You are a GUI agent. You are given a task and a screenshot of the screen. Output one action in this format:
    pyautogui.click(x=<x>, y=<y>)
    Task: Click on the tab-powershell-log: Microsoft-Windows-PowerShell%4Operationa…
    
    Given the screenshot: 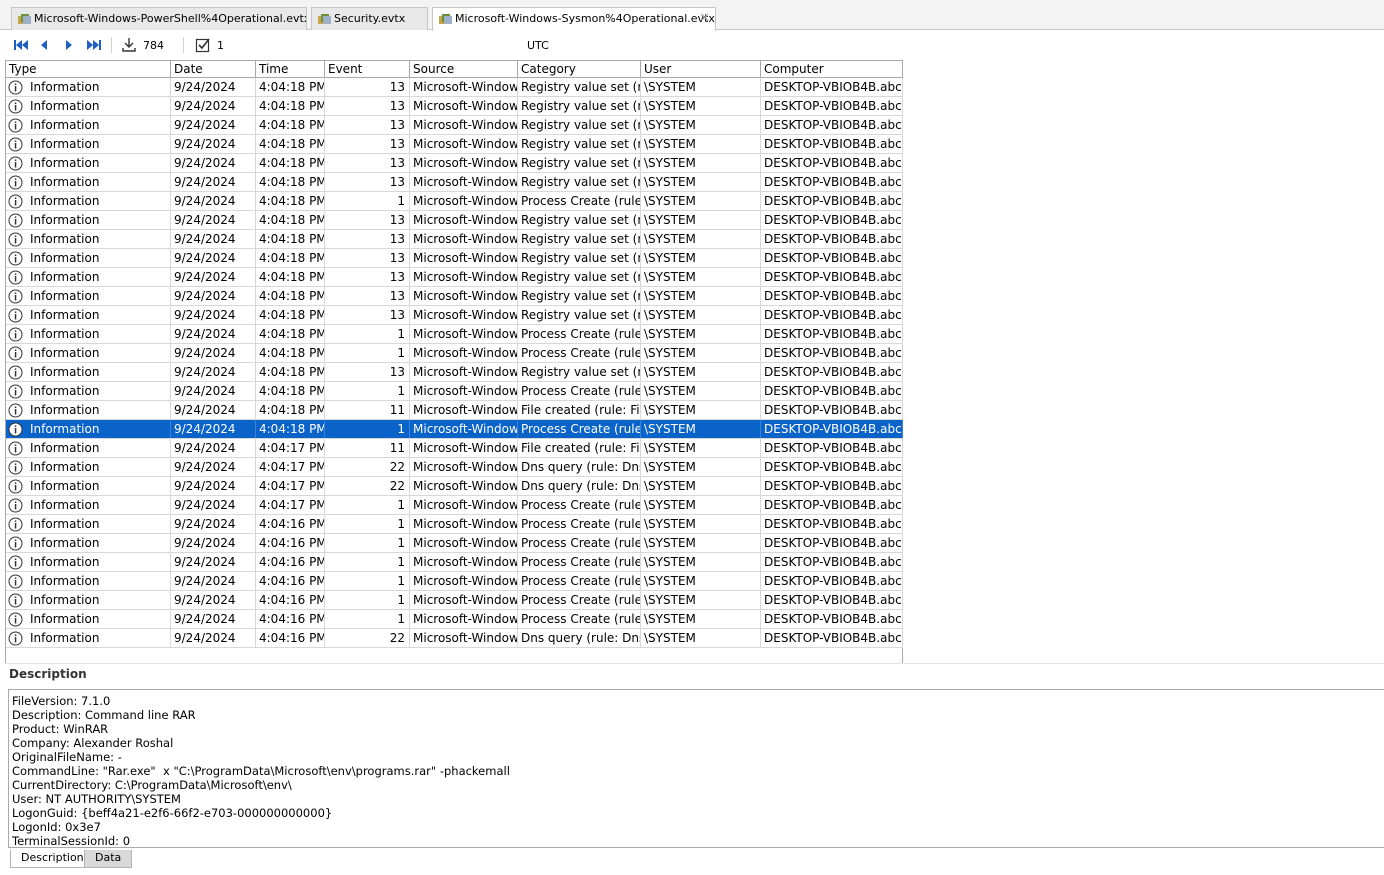 What is the action you would take?
    pyautogui.click(x=159, y=18)
    